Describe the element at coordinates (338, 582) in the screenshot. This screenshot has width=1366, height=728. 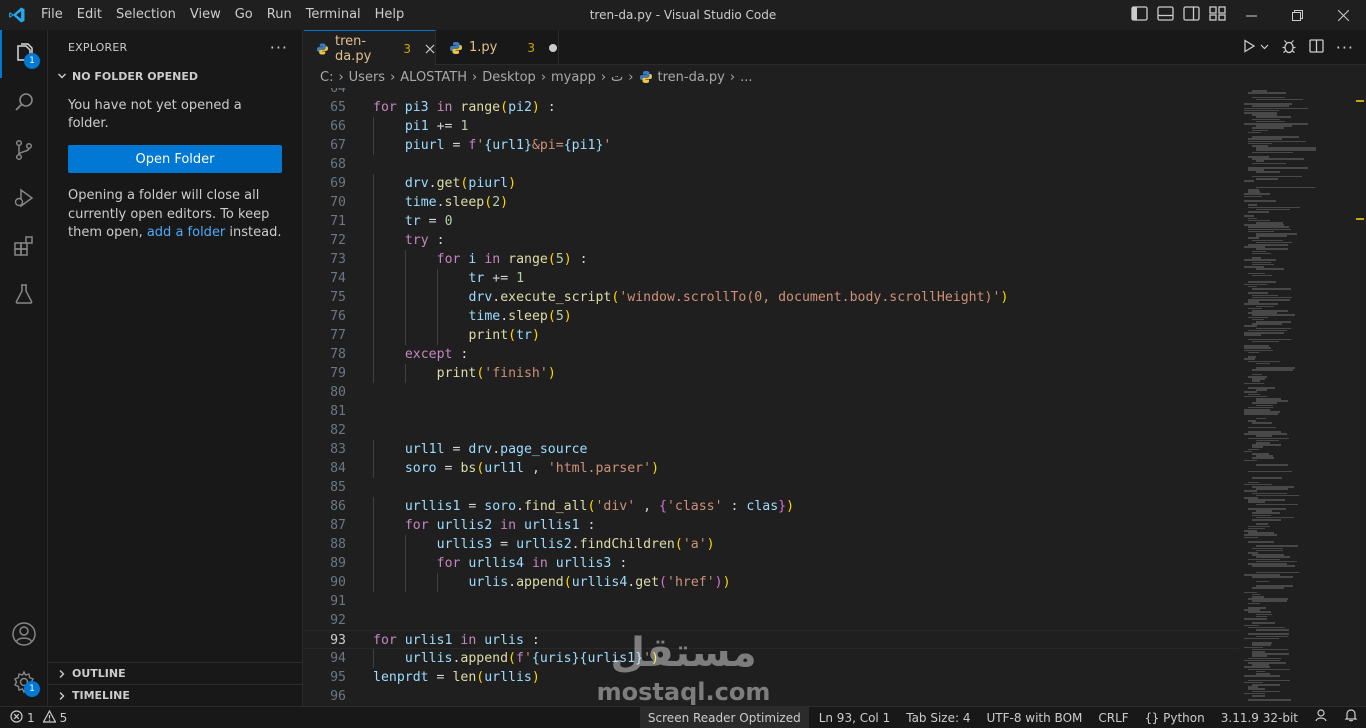
I see `line-number: 90` at that location.